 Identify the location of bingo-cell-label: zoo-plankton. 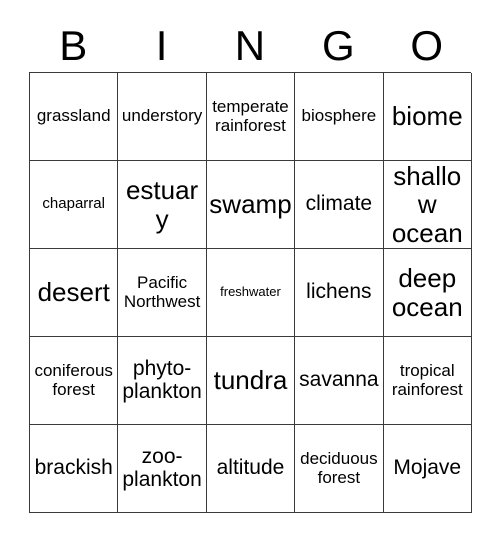
(162, 467).